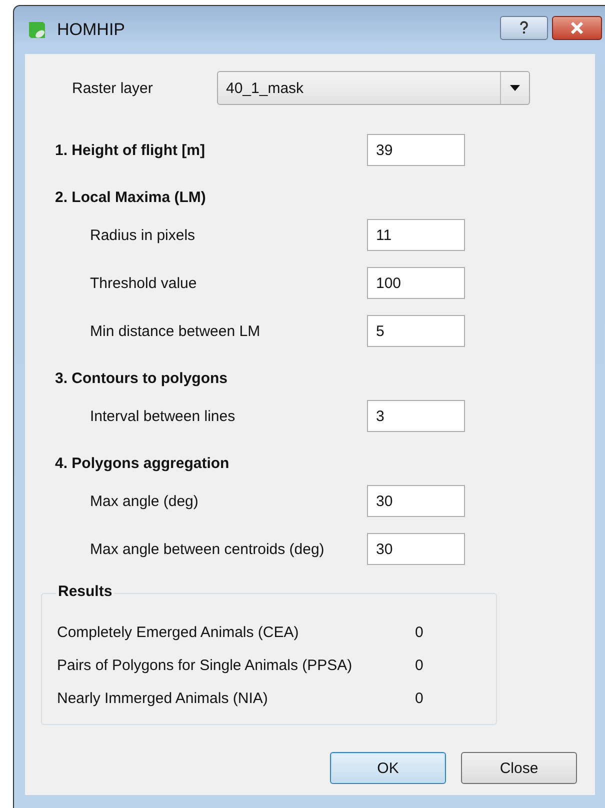 The height and width of the screenshot is (808, 605). Describe the element at coordinates (416, 283) in the screenshot. I see `input-field: 100` at that location.